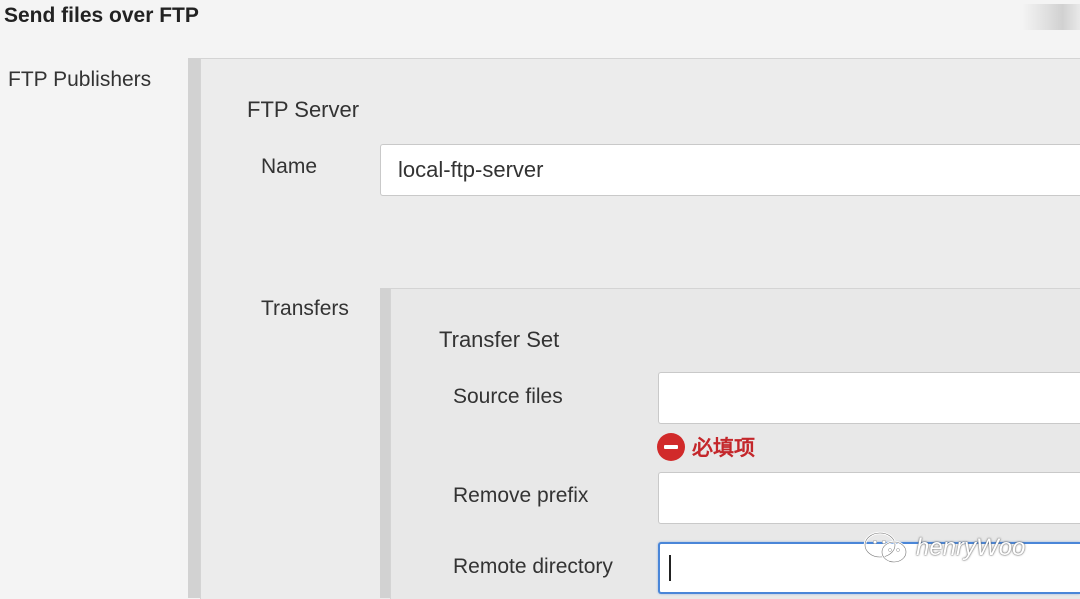 The height and width of the screenshot is (599, 1080). What do you see at coordinates (521, 495) in the screenshot?
I see `remove-prefix-label: Remove prefix` at bounding box center [521, 495].